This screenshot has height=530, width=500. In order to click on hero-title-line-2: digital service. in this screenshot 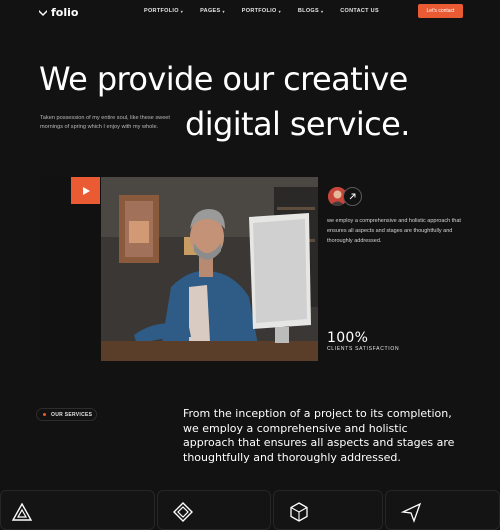, I will do `click(297, 124)`.